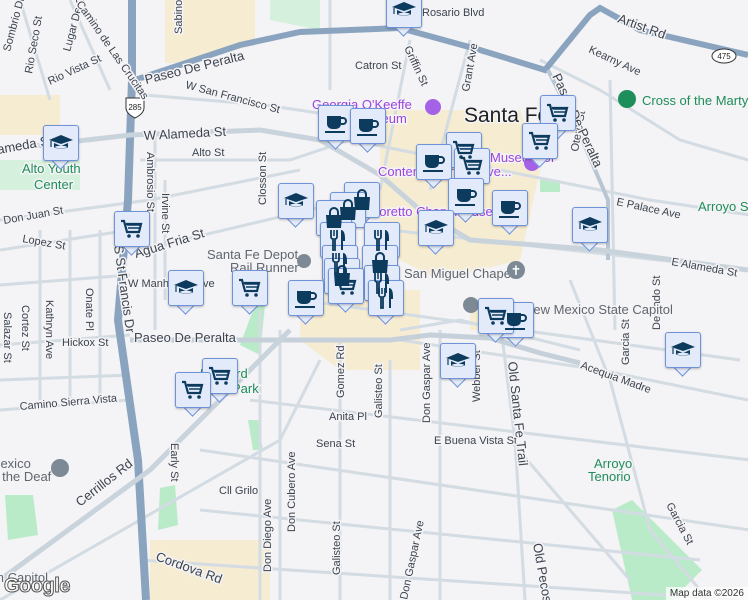  I want to click on svg-text: Rosario Blvd, so click(453, 13).